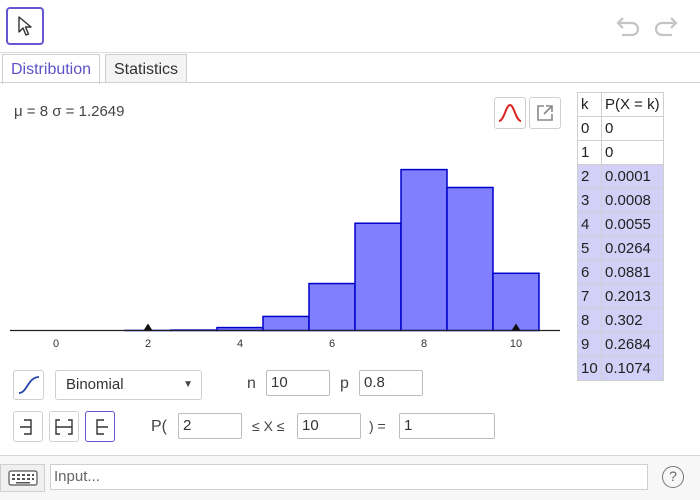  What do you see at coordinates (95, 384) in the screenshot?
I see `distribution-selected-value: Binomial` at bounding box center [95, 384].